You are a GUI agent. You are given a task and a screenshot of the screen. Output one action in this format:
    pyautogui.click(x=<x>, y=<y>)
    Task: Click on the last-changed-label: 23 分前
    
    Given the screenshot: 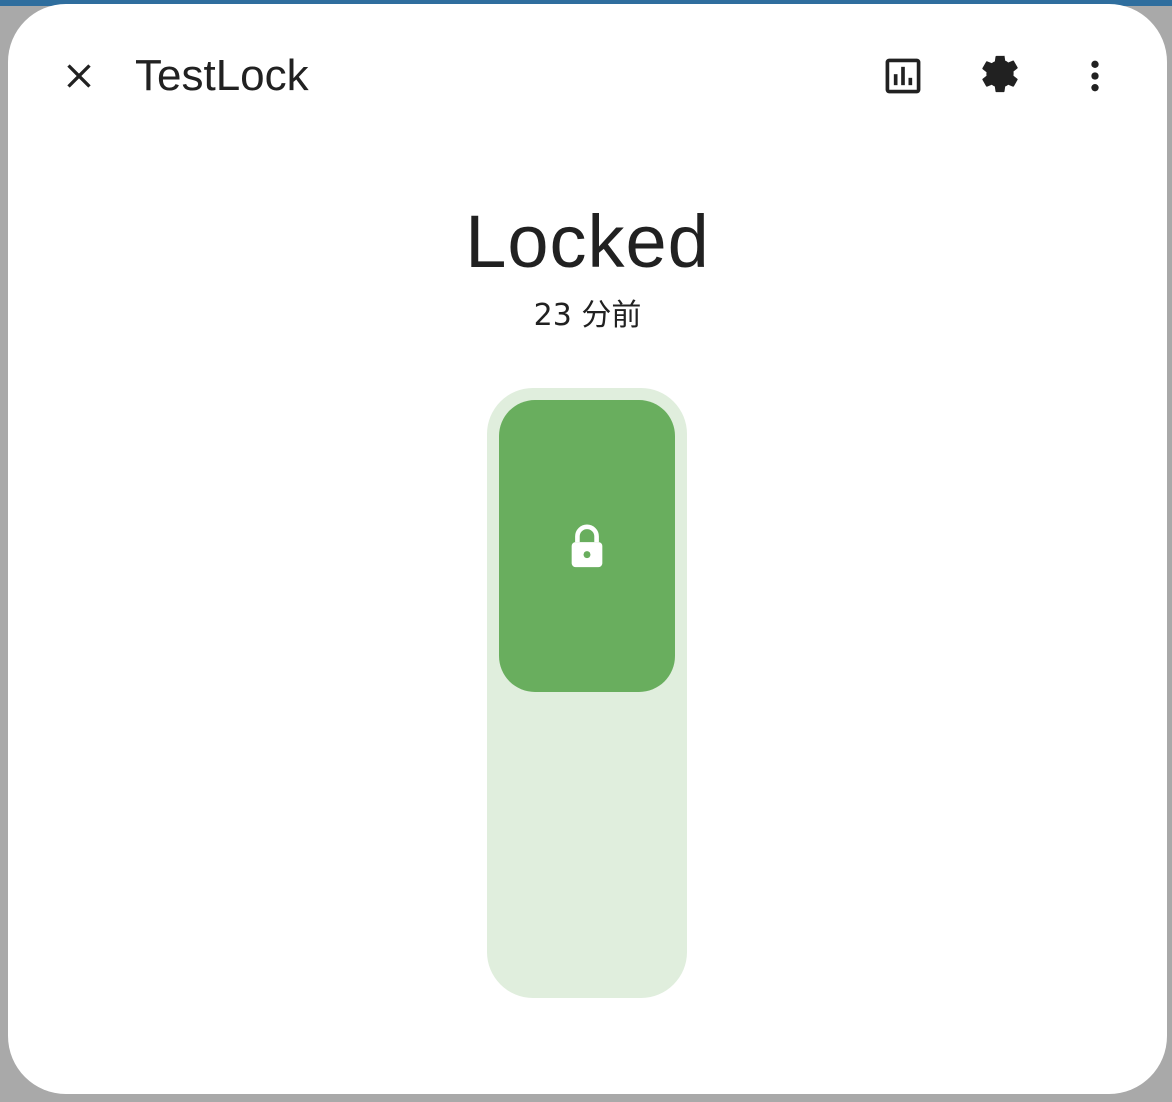 What is the action you would take?
    pyautogui.click(x=587, y=315)
    